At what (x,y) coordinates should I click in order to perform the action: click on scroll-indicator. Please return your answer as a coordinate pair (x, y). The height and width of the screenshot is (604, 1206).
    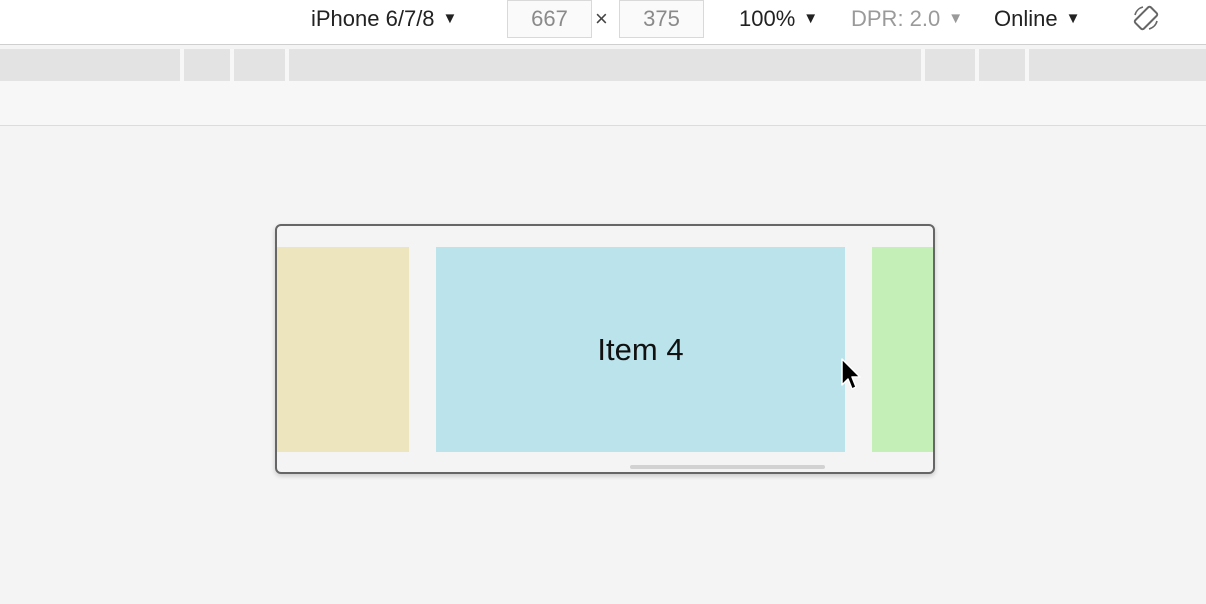
    Looking at the image, I should click on (727, 467).